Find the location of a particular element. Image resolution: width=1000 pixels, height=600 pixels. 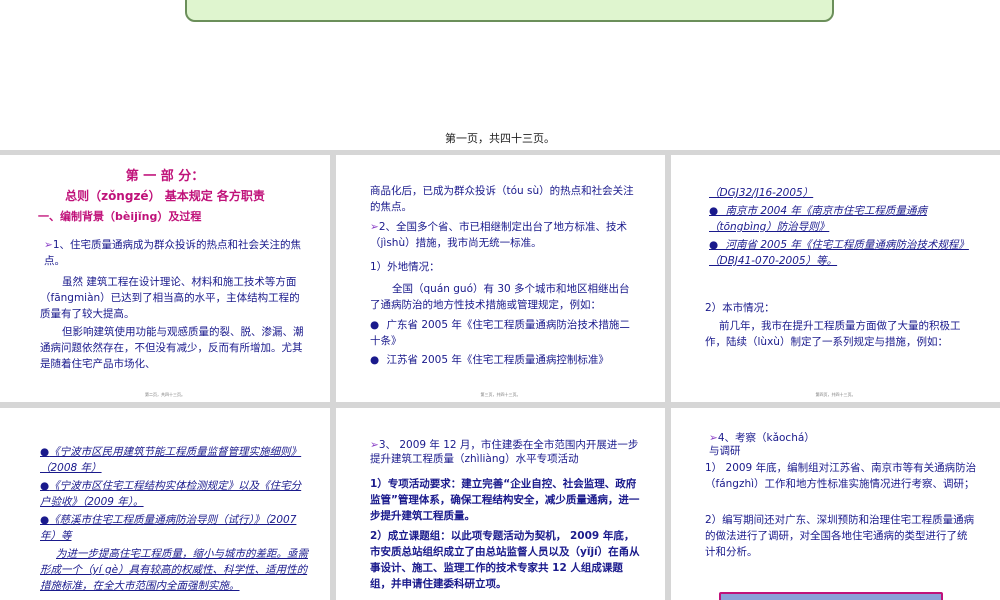

slide-heading: 第 一 部 分： is located at coordinates (165, 176).